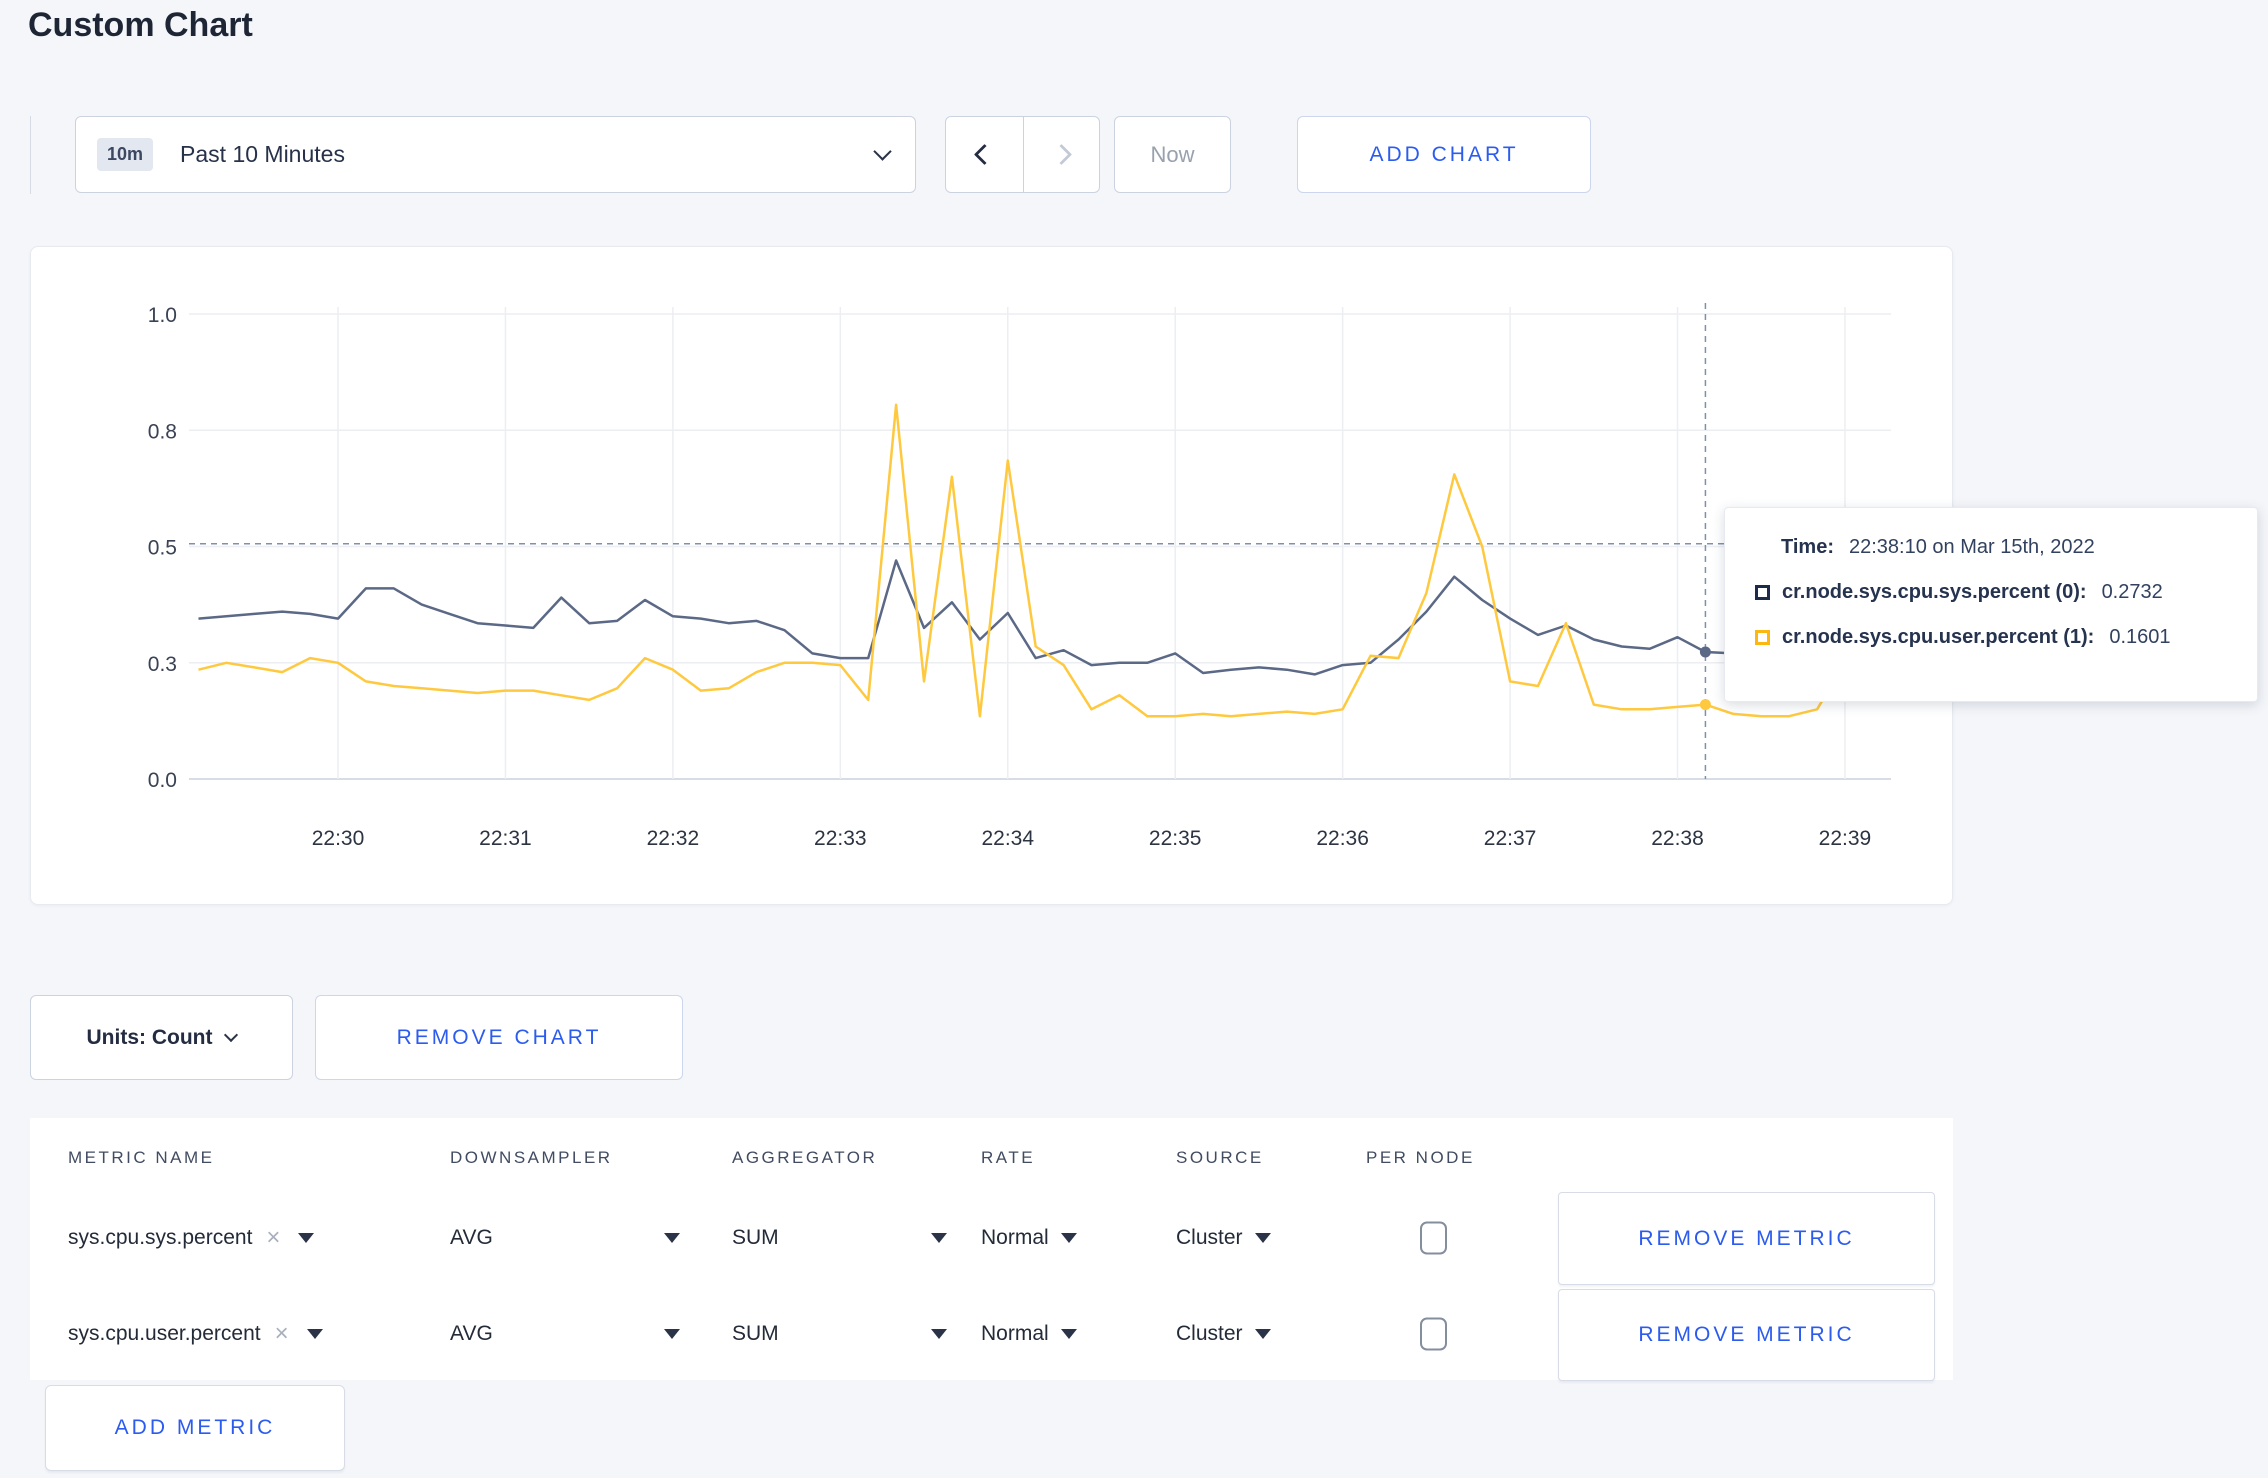 This screenshot has height=1478, width=2268. I want to click on metric-name-cell: sys.cpu.sys.percent ×, so click(191, 1238).